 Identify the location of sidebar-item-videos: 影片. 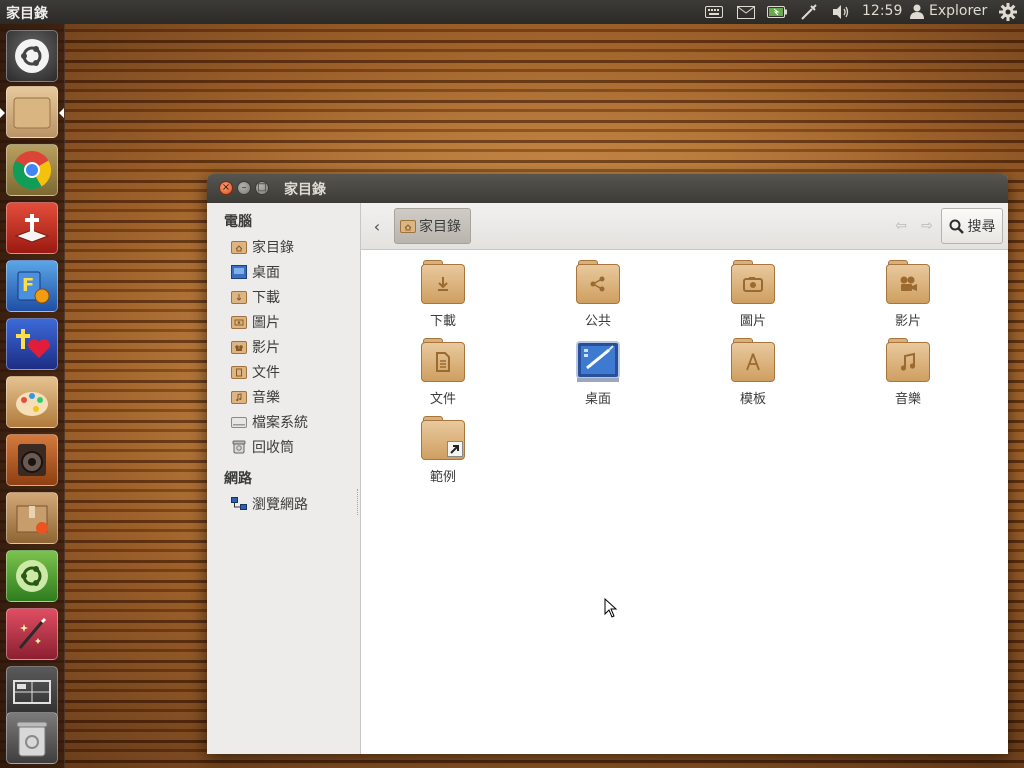
(283, 347).